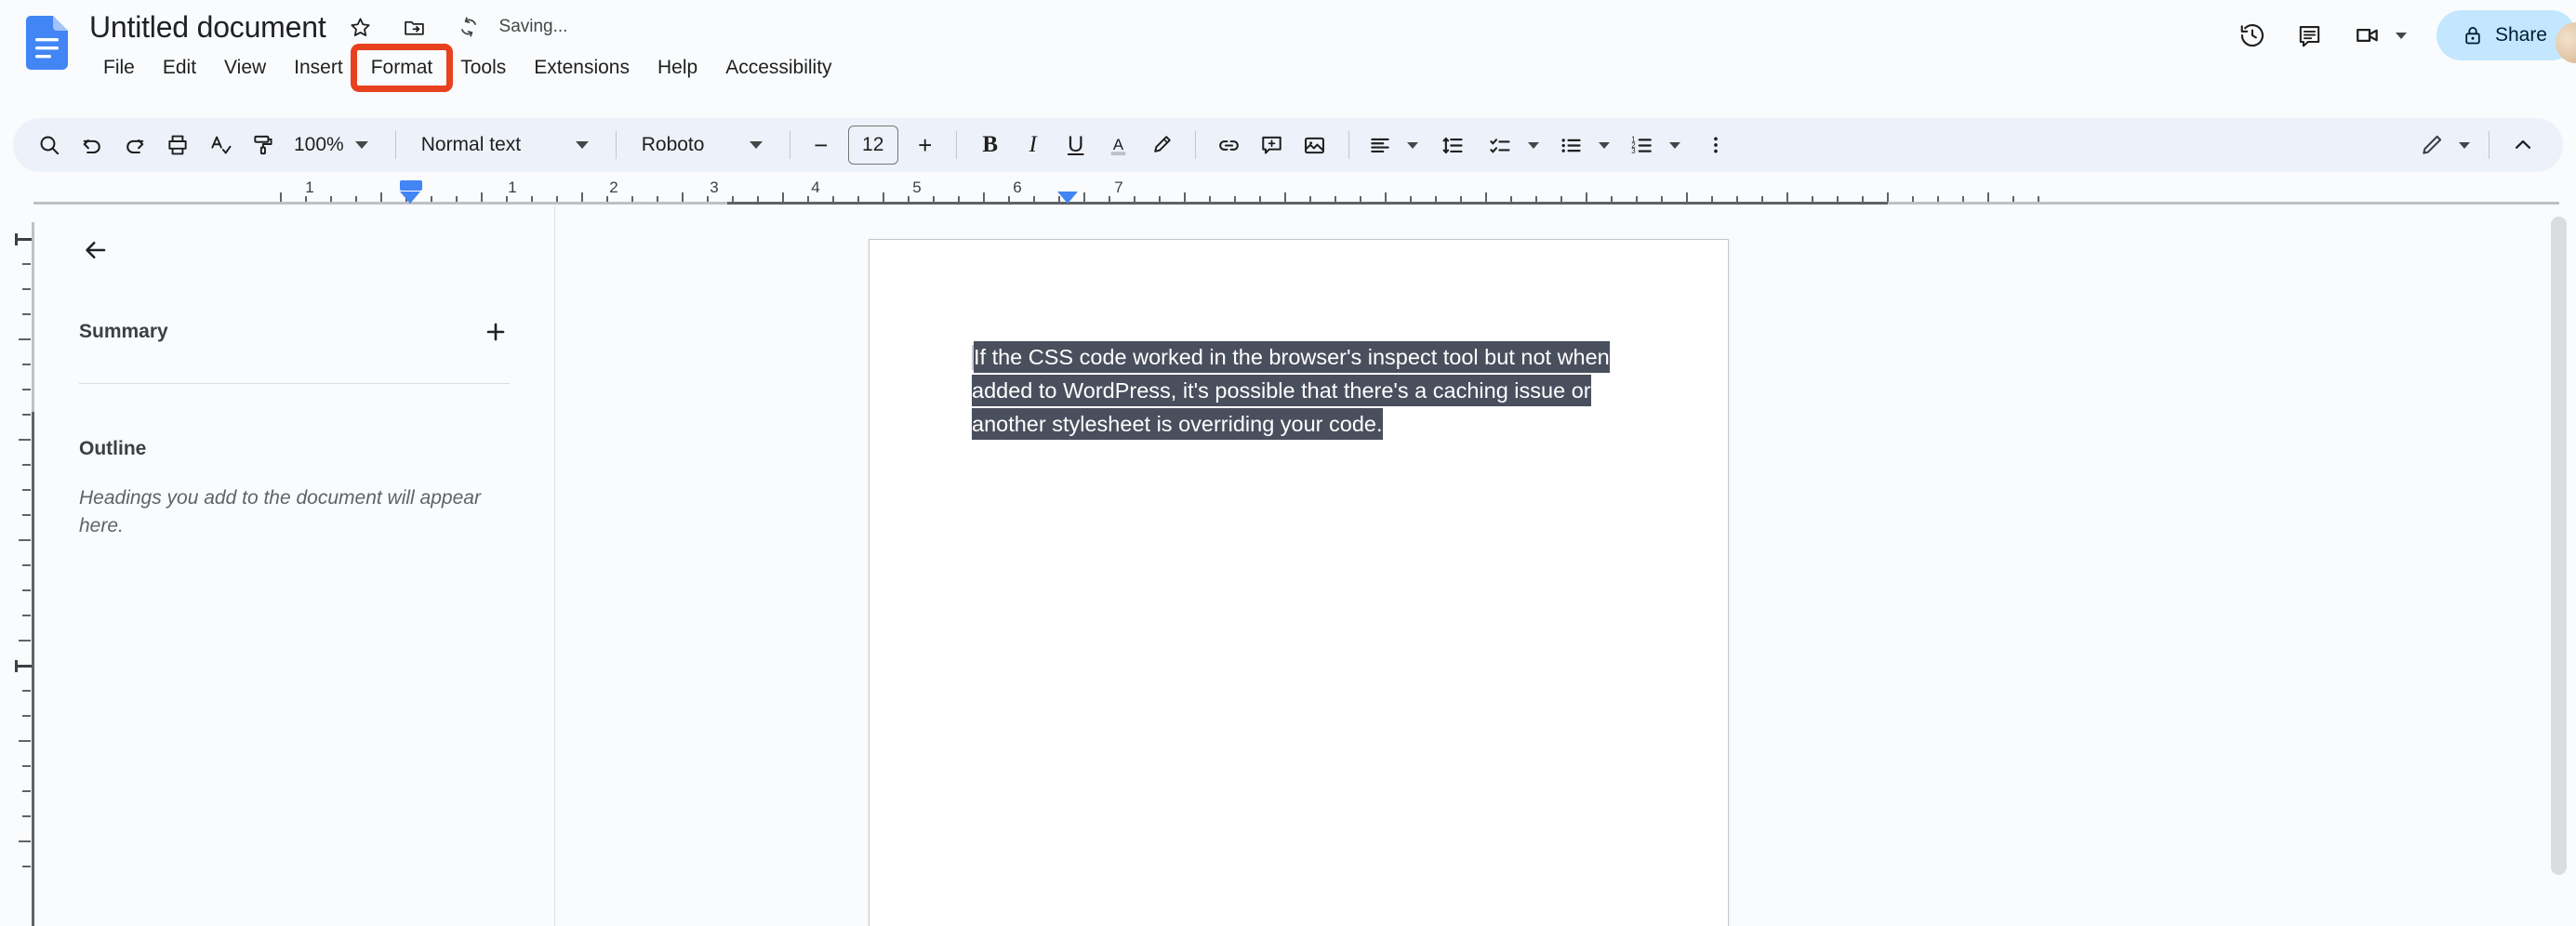  Describe the element at coordinates (2523, 145) in the screenshot. I see `chevron-up-icon` at that location.